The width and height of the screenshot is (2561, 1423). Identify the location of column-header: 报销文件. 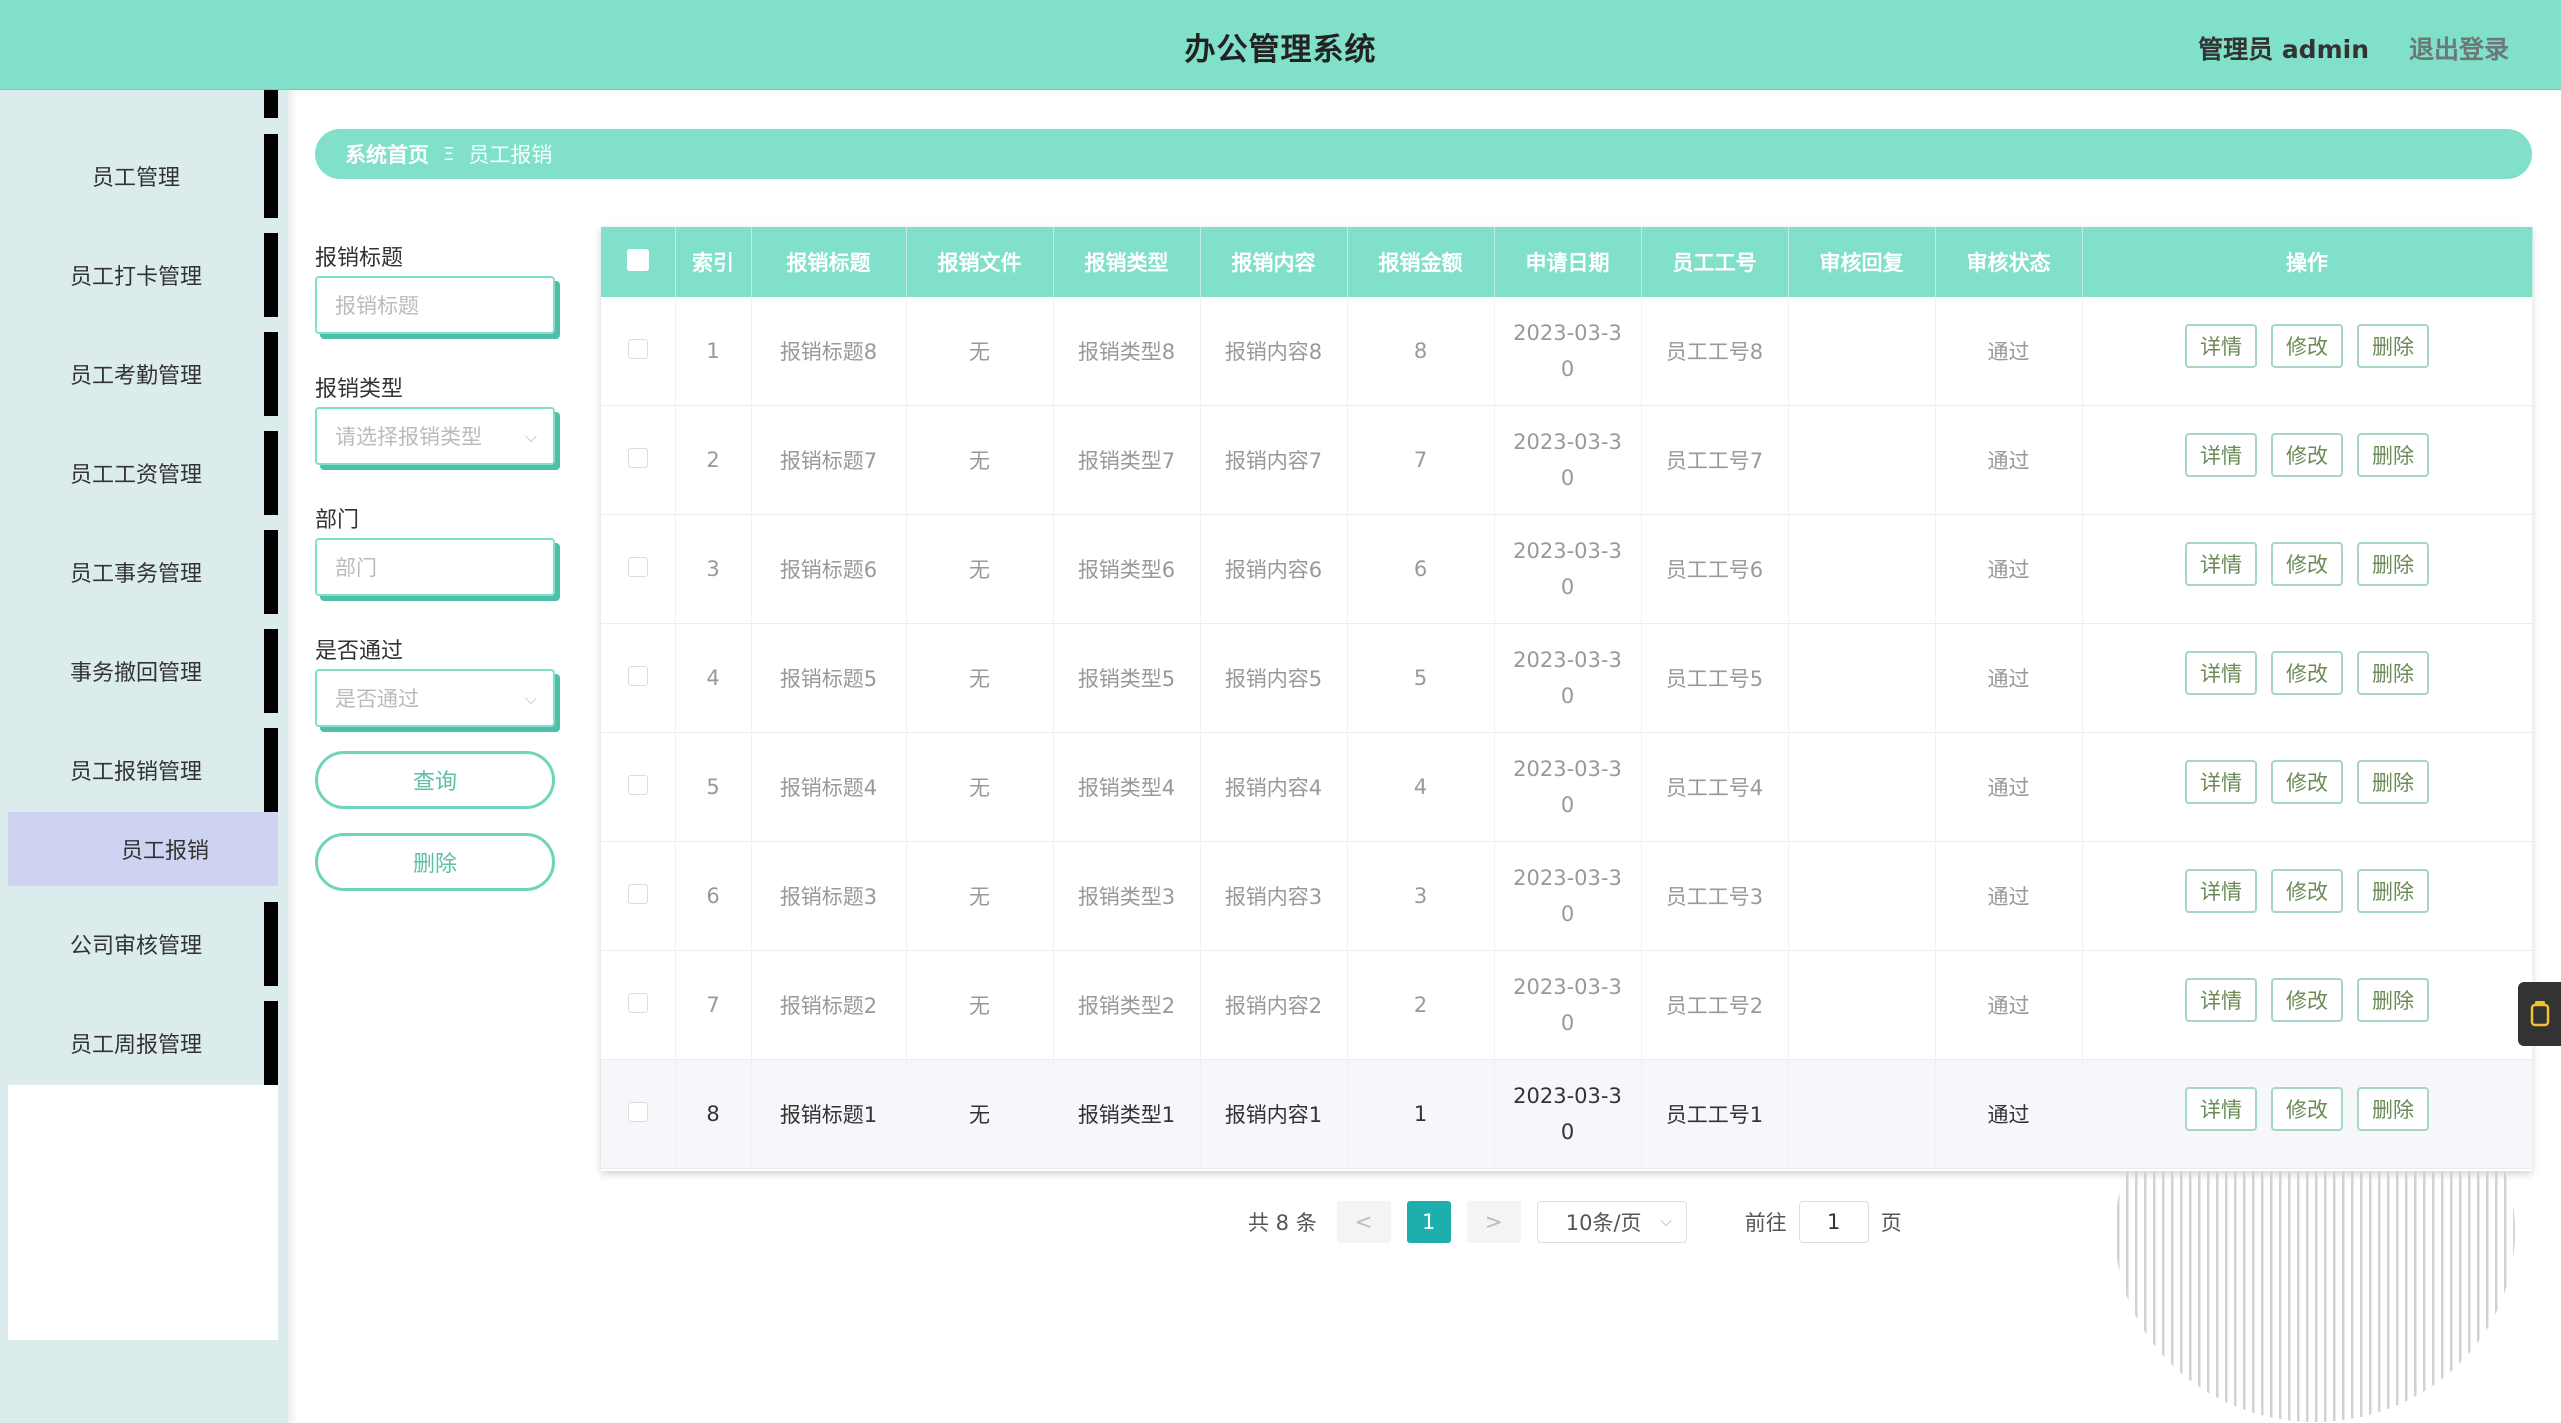
(980, 262).